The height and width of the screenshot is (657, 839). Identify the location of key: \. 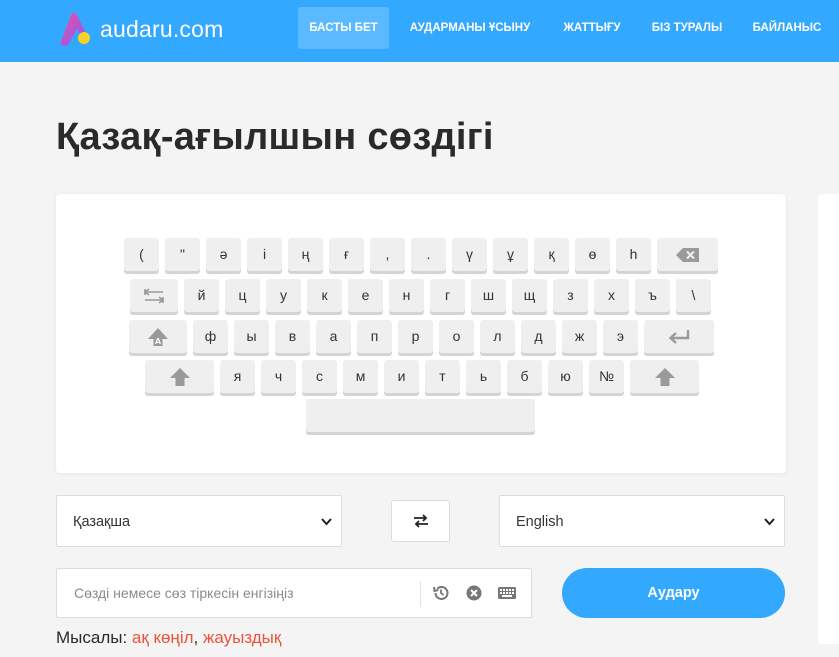
(693, 295).